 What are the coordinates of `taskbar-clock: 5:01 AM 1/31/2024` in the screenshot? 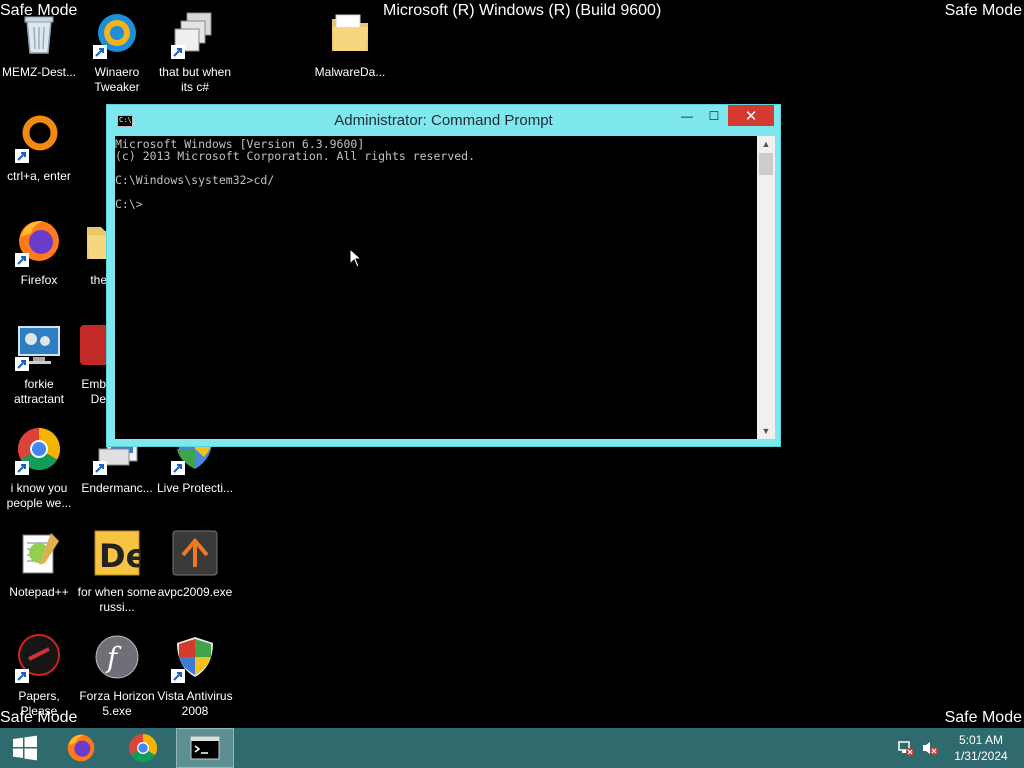 It's located at (981, 748).